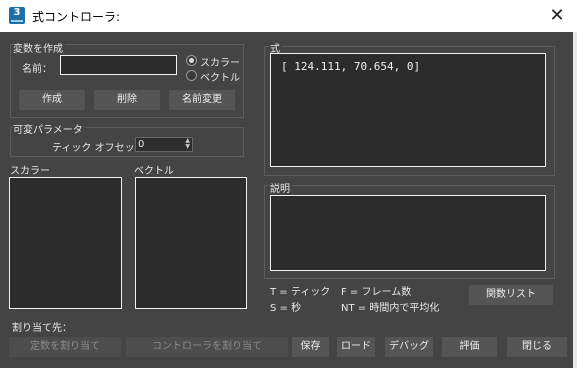 This screenshot has height=368, width=577. What do you see at coordinates (575, 200) in the screenshot?
I see `window-right-edge` at bounding box center [575, 200].